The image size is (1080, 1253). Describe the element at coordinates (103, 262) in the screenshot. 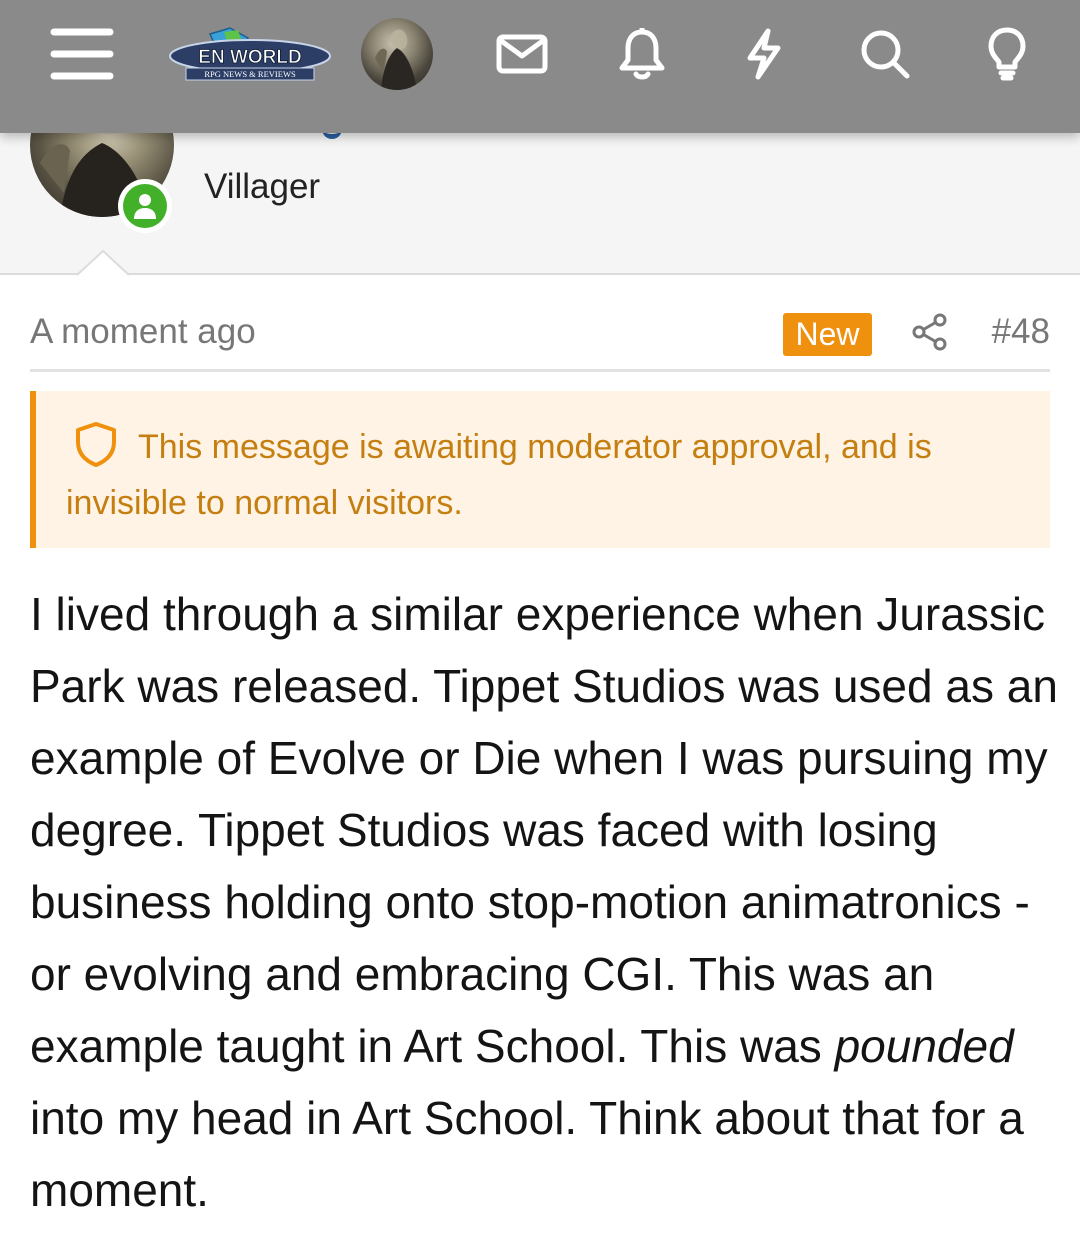

I see `header-pointer-caret` at that location.